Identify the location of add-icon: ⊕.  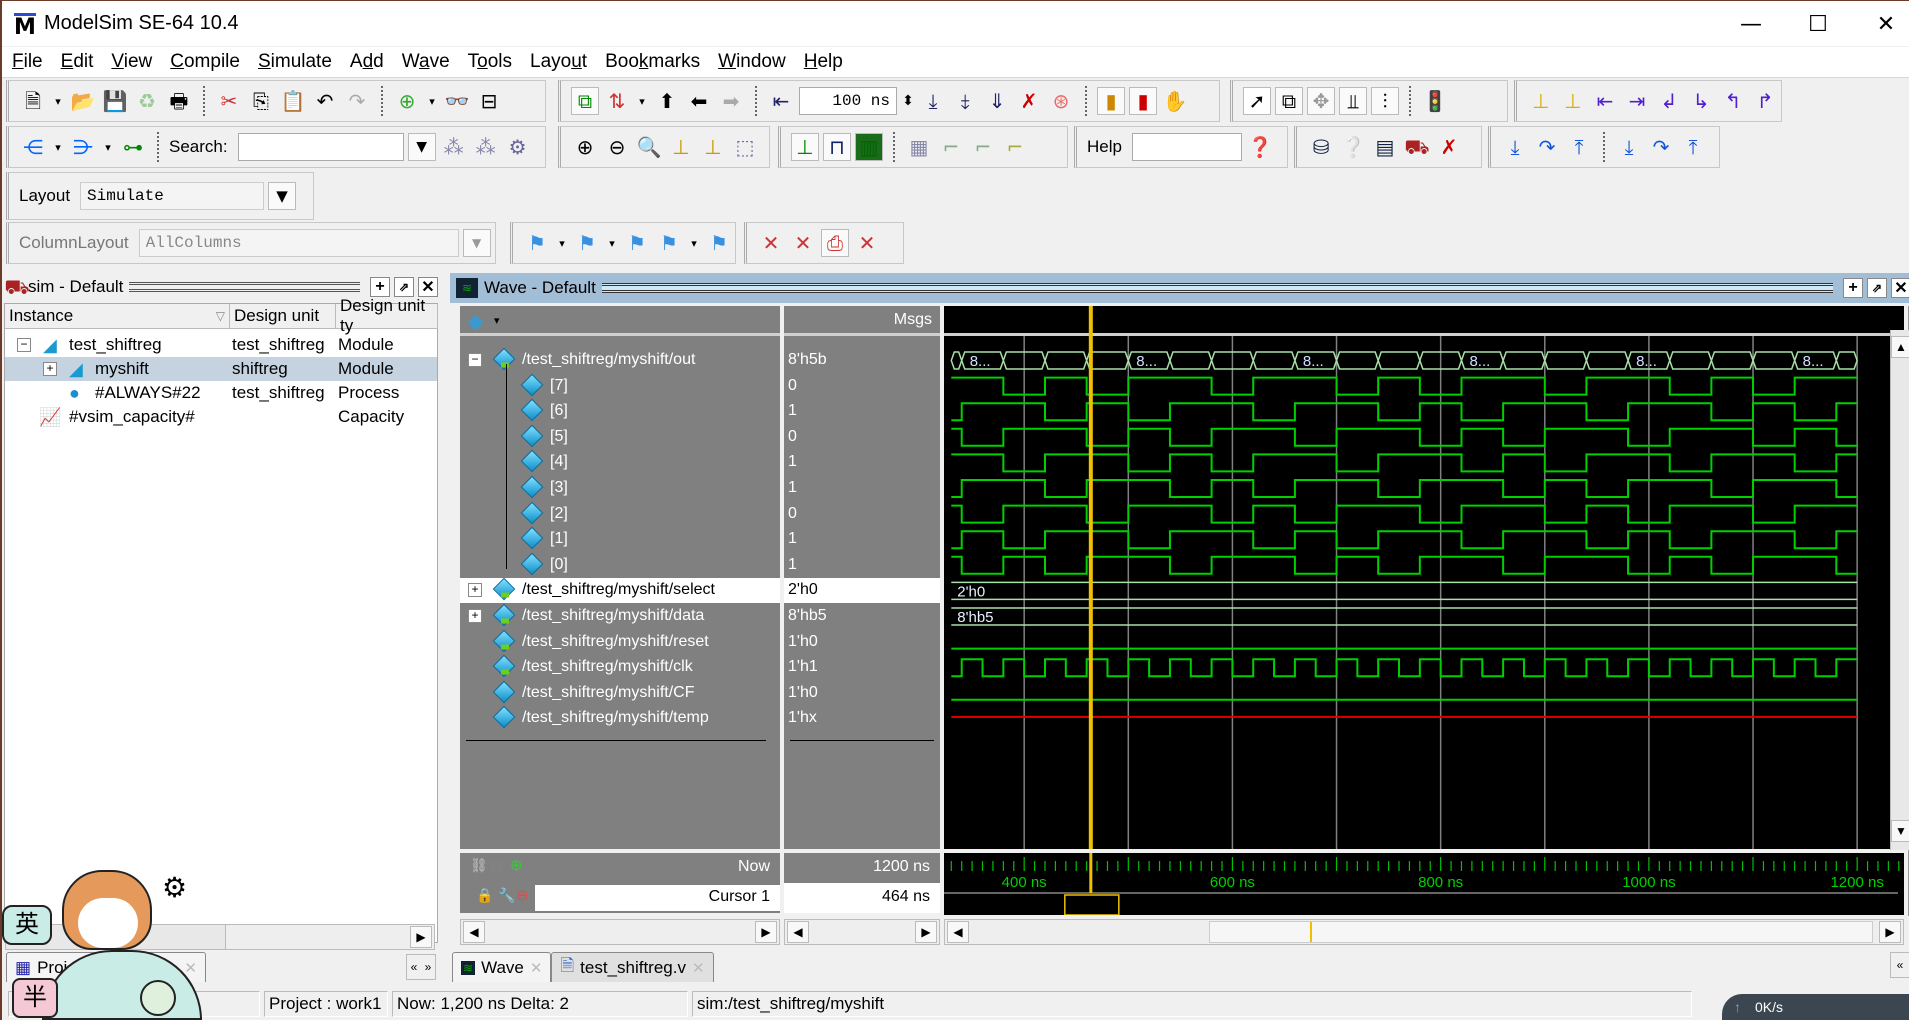
(407, 101).